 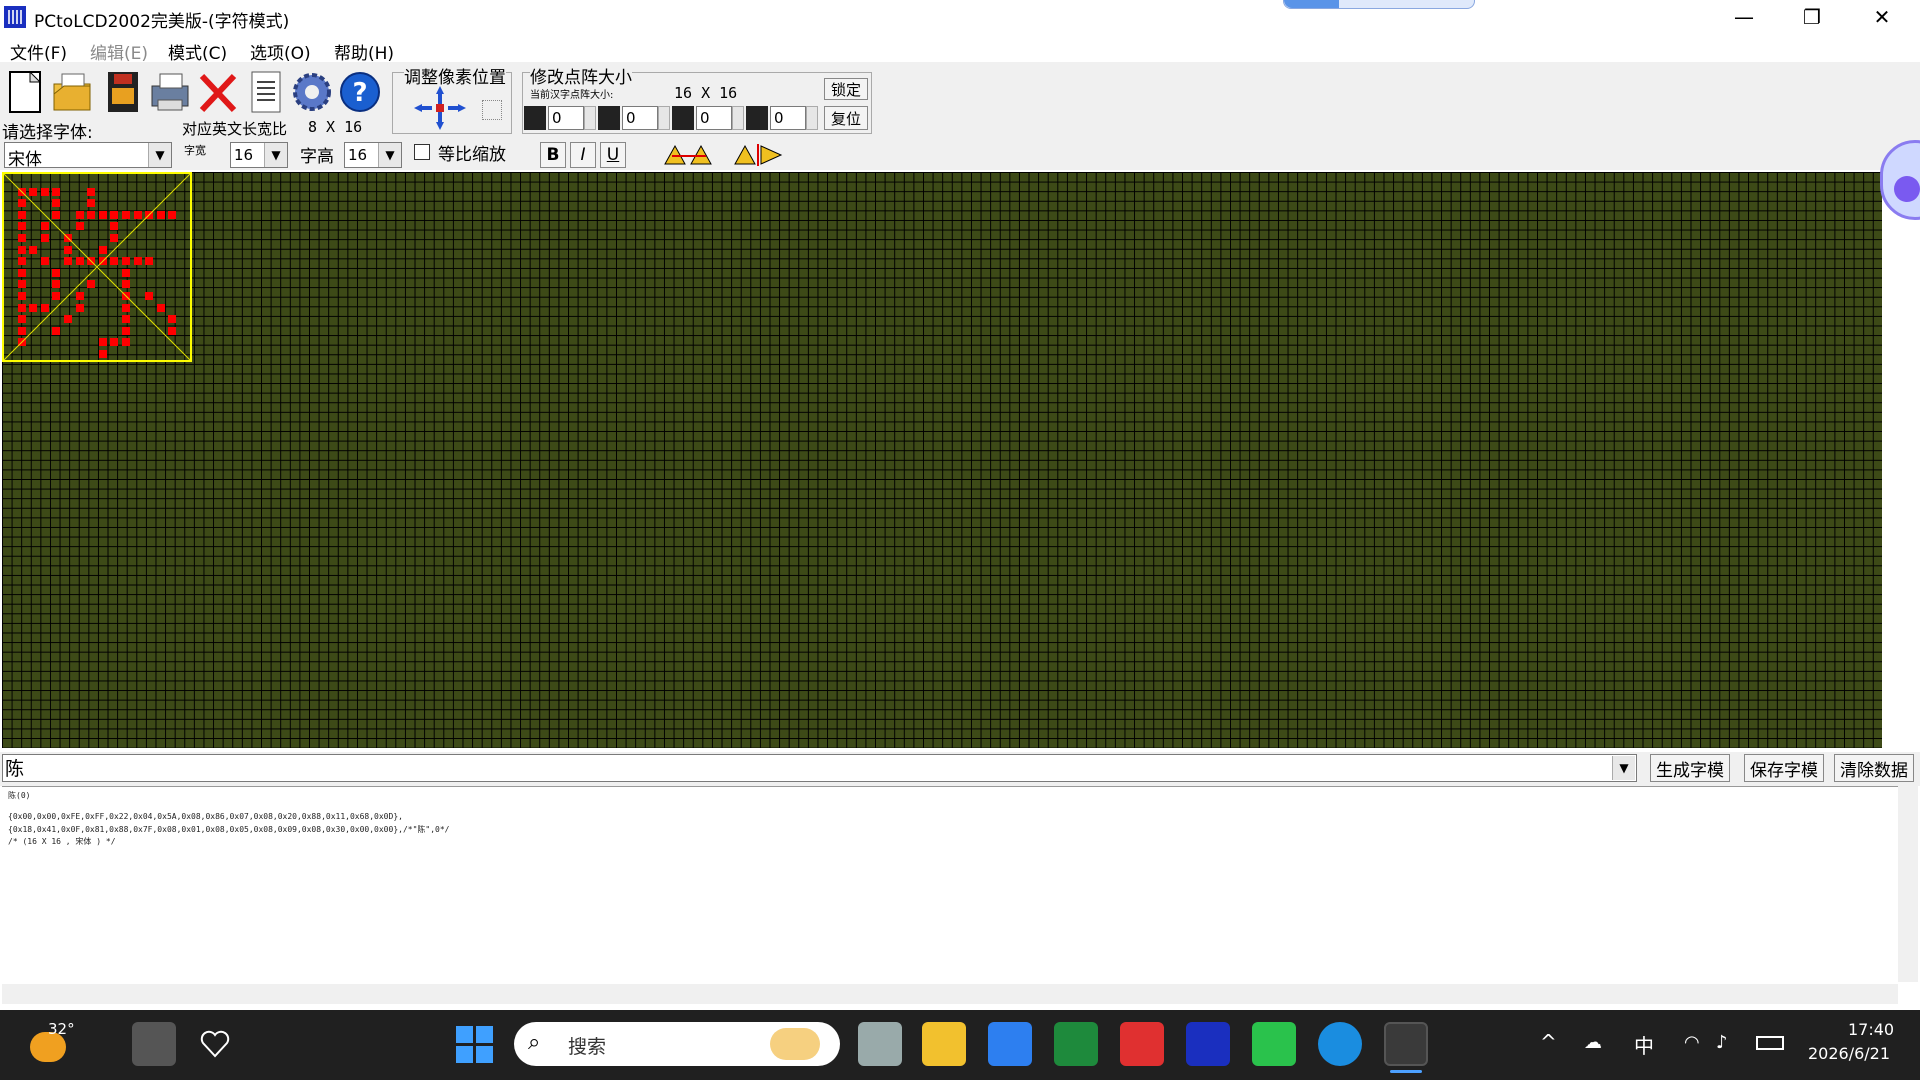 I want to click on heart-icon, so click(x=215, y=1044).